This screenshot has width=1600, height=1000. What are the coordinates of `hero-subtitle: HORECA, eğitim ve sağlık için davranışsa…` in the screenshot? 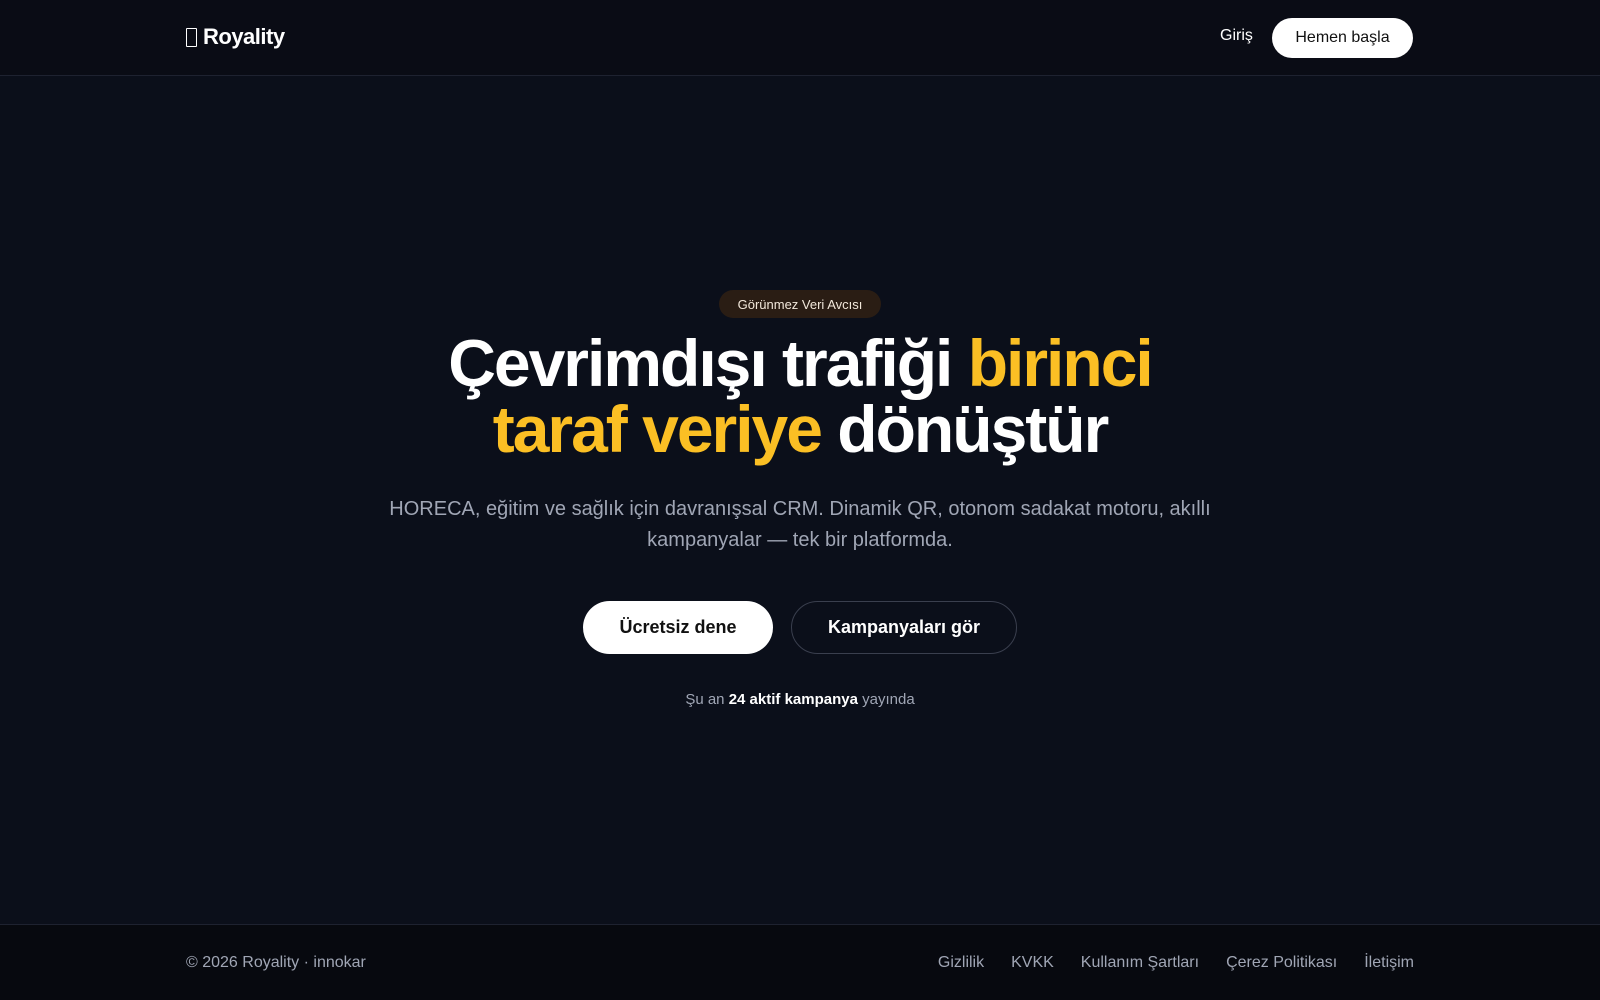 It's located at (800, 524).